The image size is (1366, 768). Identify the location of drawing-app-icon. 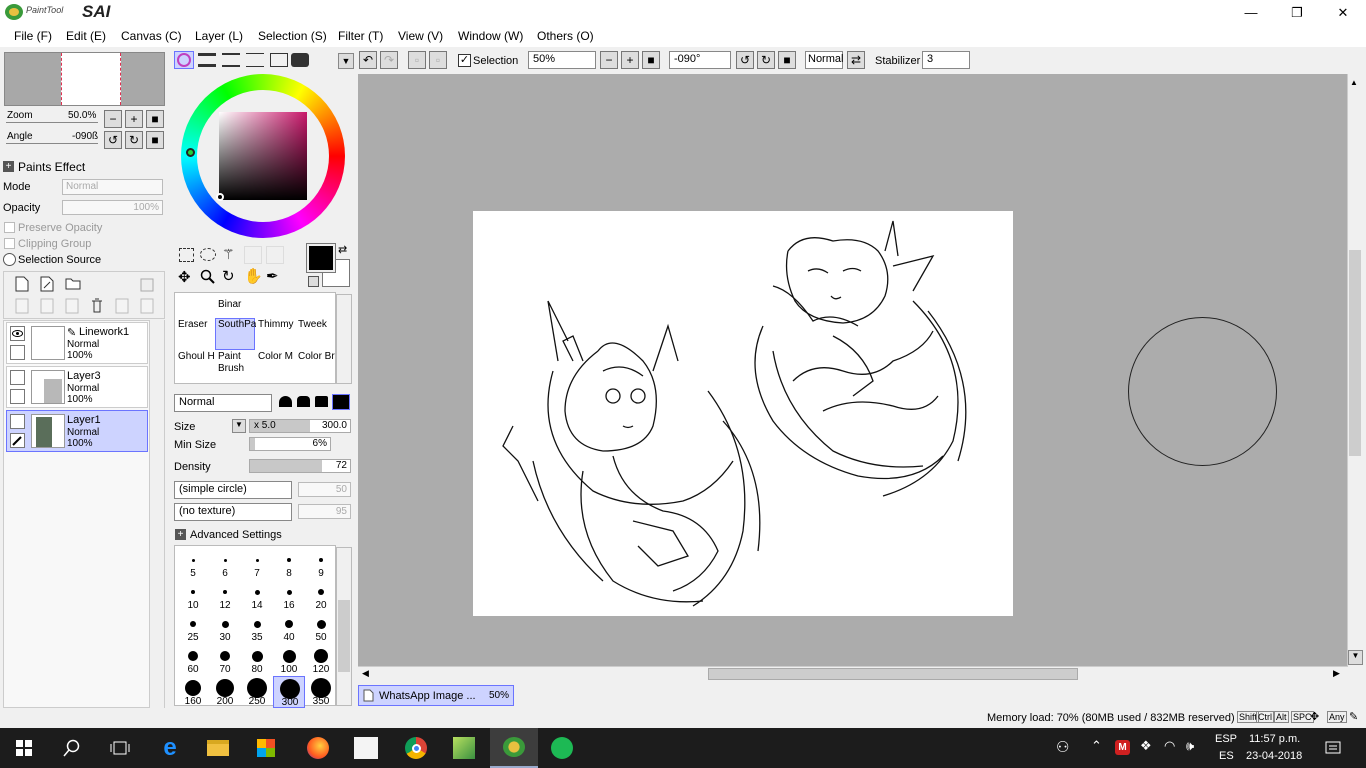
(464, 748).